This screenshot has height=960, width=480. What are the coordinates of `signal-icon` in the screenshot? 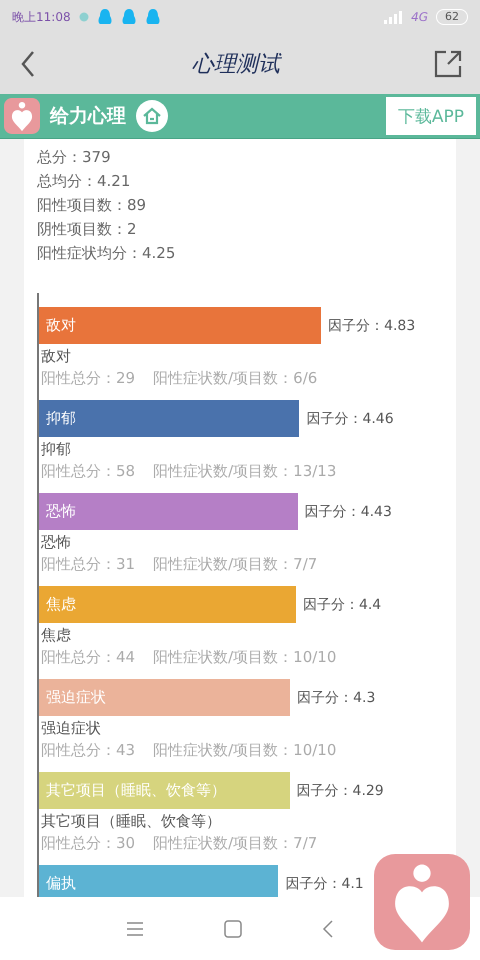 It's located at (393, 17).